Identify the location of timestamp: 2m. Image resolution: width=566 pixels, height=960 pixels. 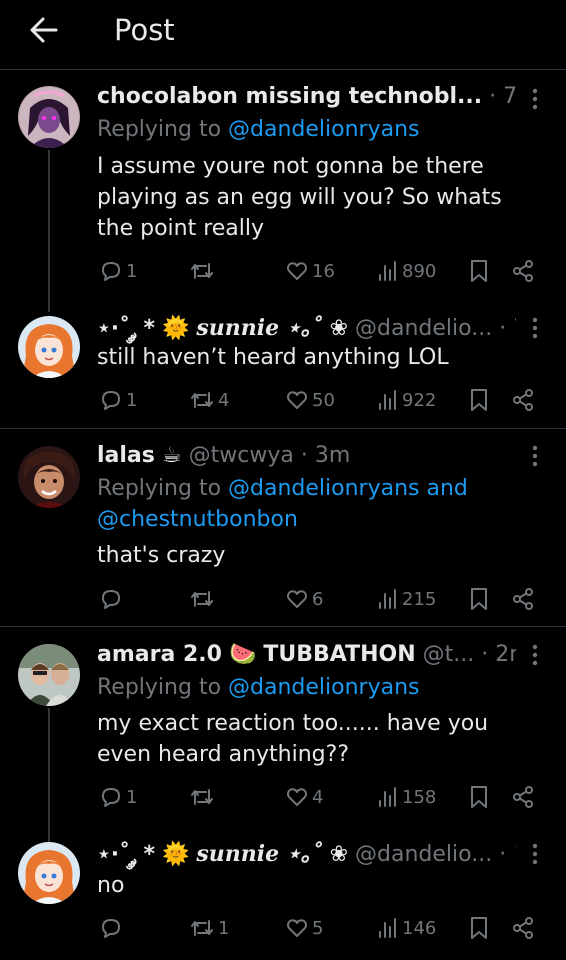
(505, 654).